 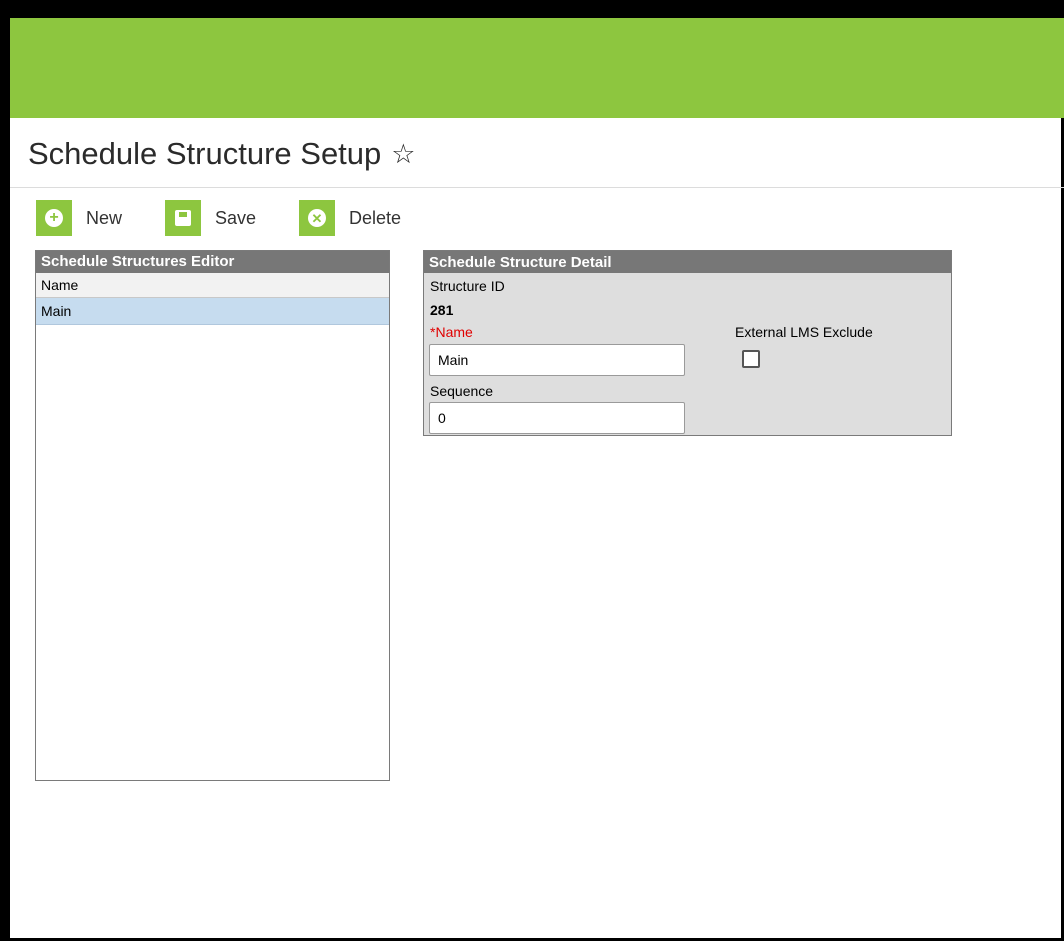 I want to click on floppy-disk-icon, so click(x=183, y=218).